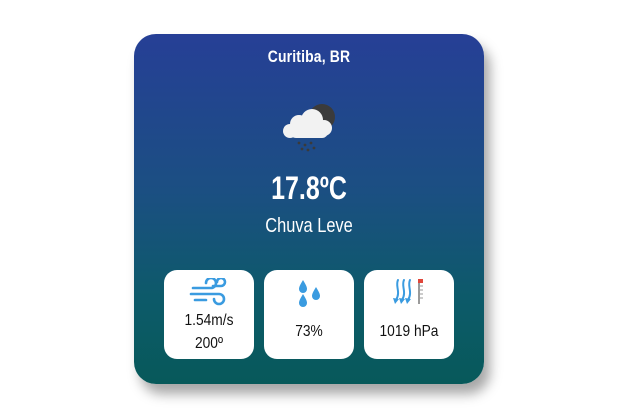 Image resolution: width=623 pixels, height=414 pixels. Describe the element at coordinates (208, 292) in the screenshot. I see `wind-icon` at that location.